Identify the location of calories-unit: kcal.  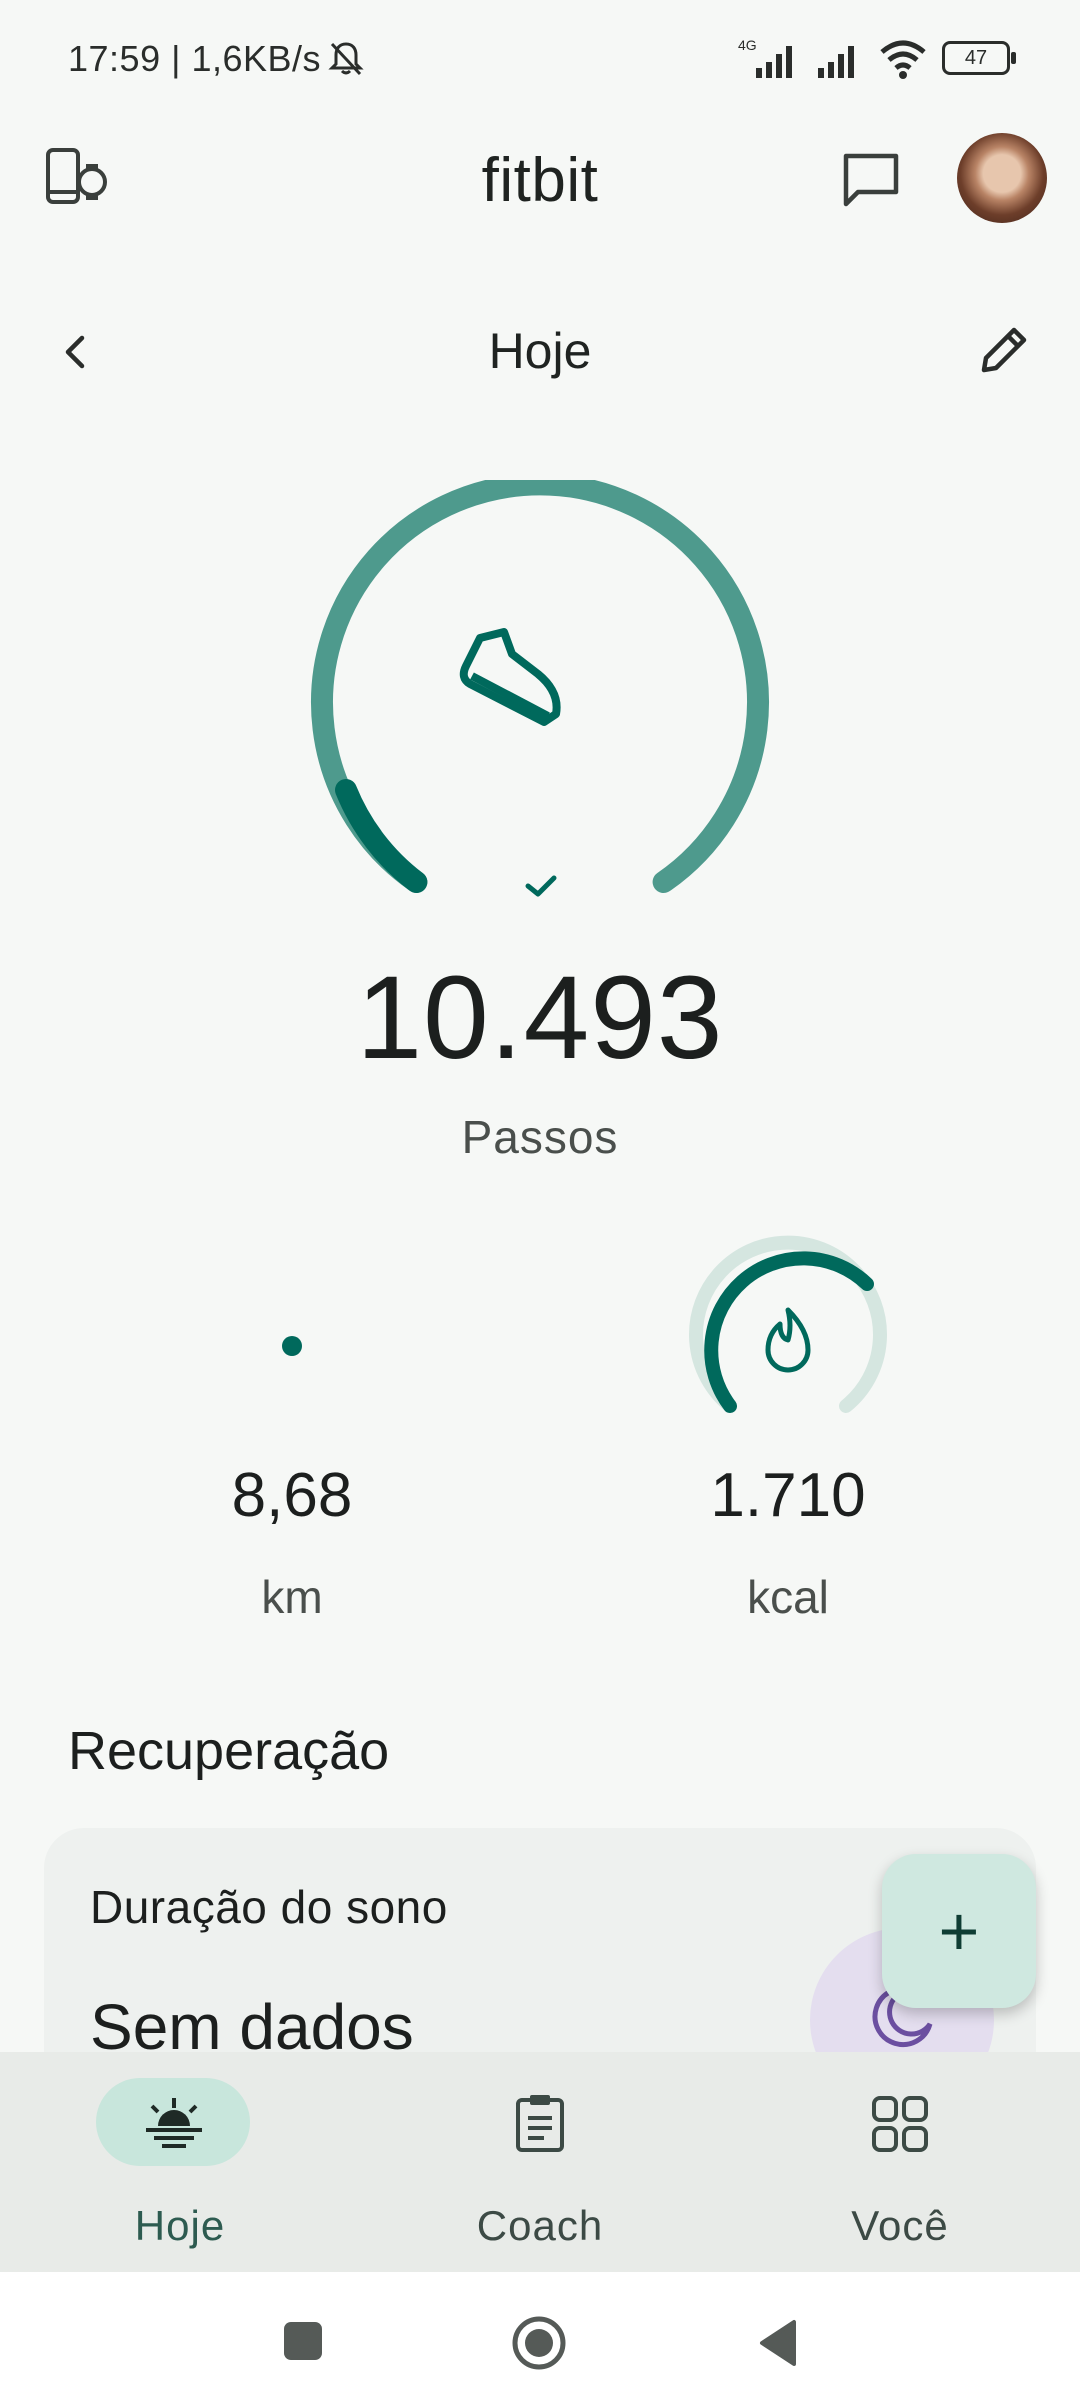
(788, 1597).